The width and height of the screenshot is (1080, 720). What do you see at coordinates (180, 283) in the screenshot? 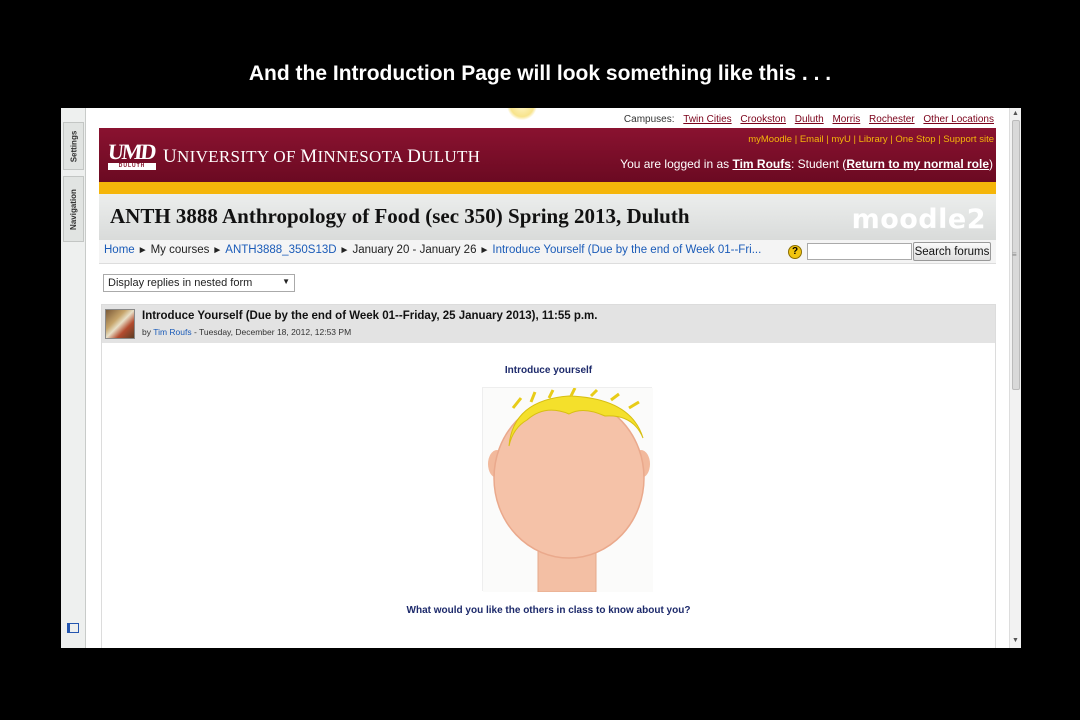
I see `display-mode-value: Display replies in nested form` at bounding box center [180, 283].